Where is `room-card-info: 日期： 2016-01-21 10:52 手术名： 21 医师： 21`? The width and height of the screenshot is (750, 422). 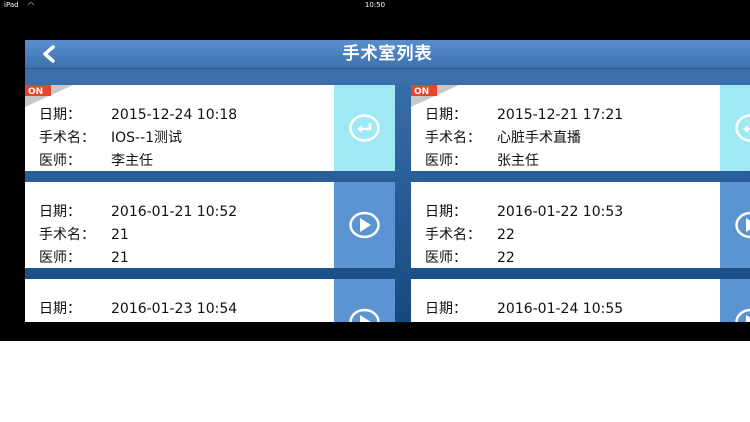
room-card-info: 日期： 2016-01-21 10:52 手术名： 21 医师： 21 is located at coordinates (179, 225).